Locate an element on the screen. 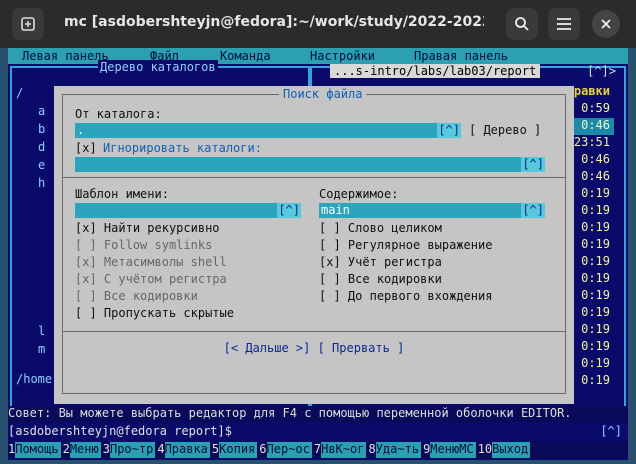 Image resolution: width=636 pixels, height=464 pixels. prompt-history-tag: [^] is located at coordinates (611, 431).